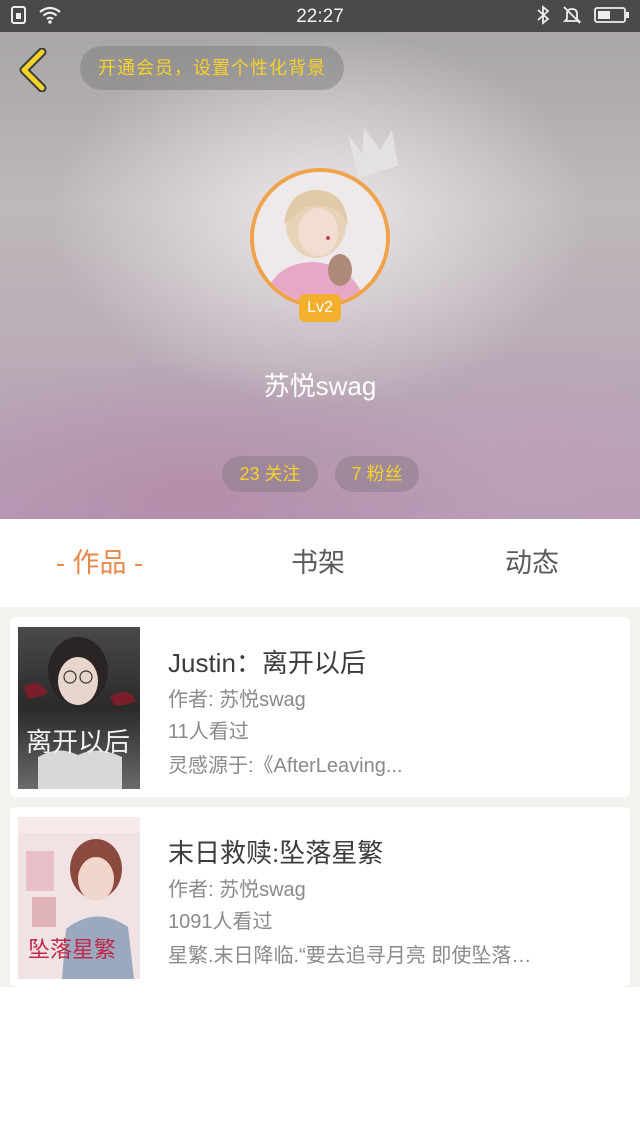 The height and width of the screenshot is (1138, 640). I want to click on back-button, so click(34, 70).